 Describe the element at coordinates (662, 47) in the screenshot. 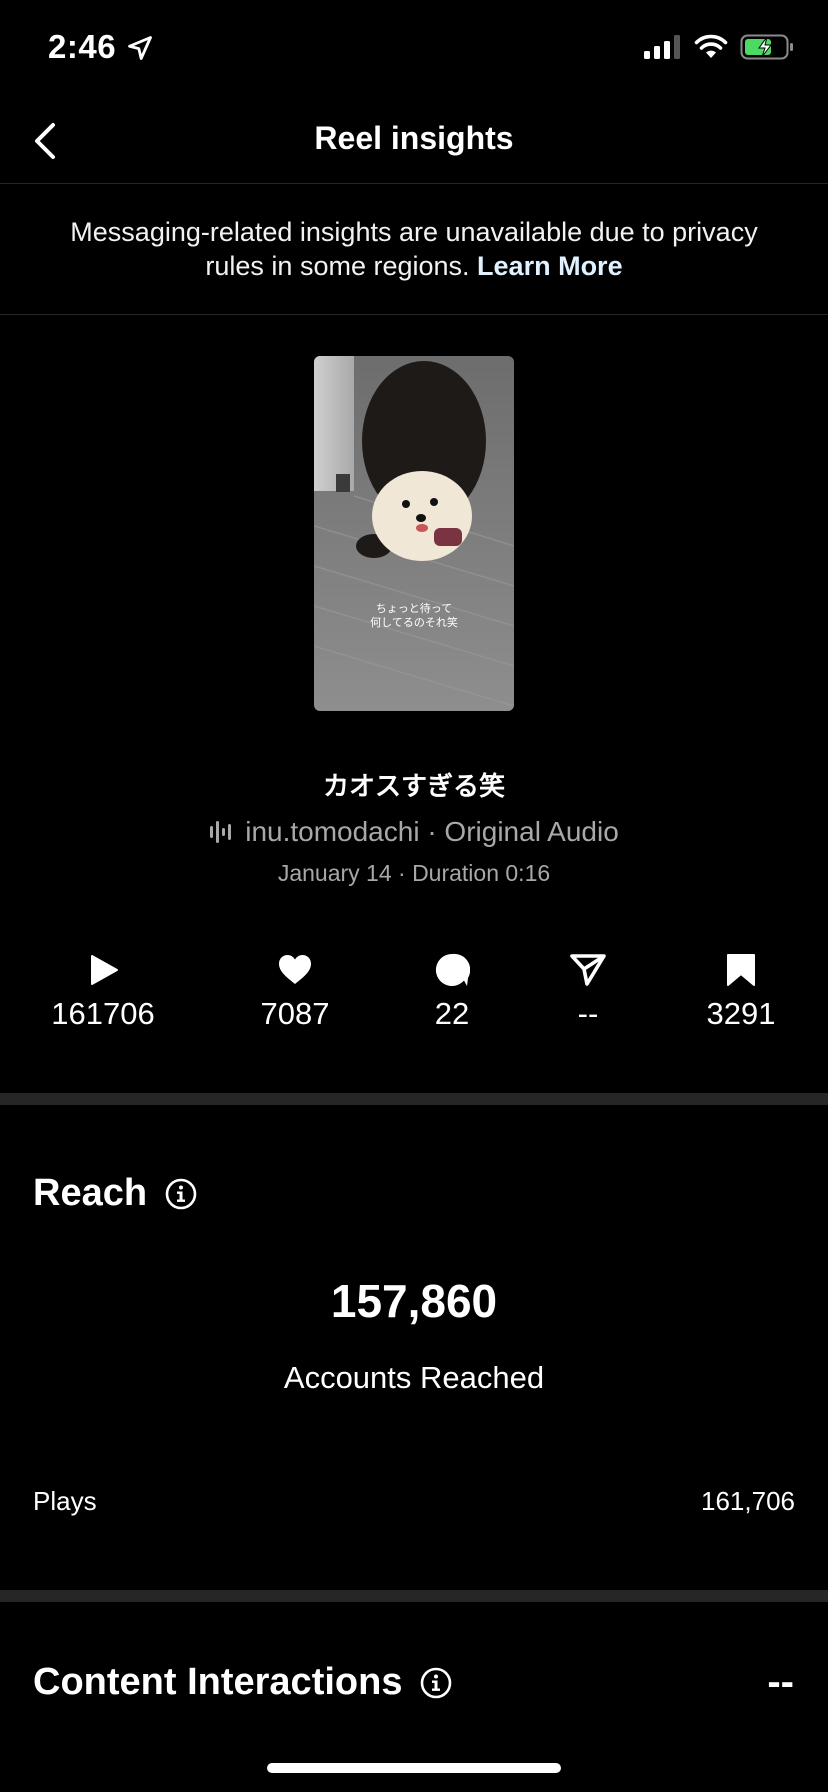

I see `cellular-signal-icon` at that location.